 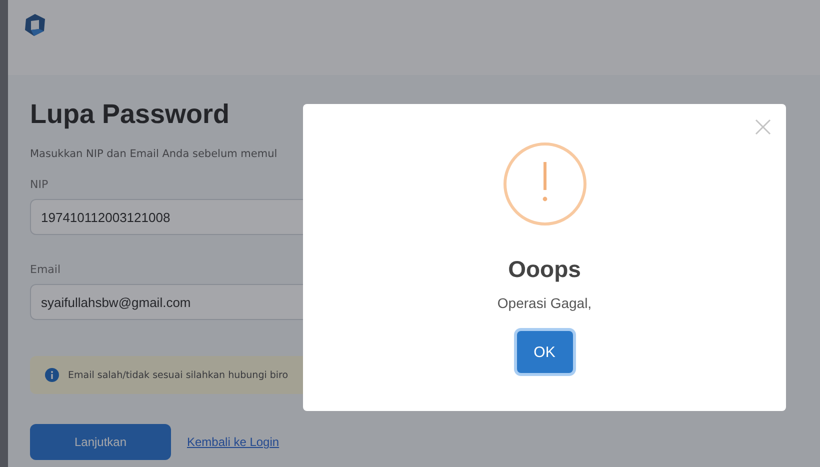 I want to click on field-label: NIP, so click(x=40, y=184).